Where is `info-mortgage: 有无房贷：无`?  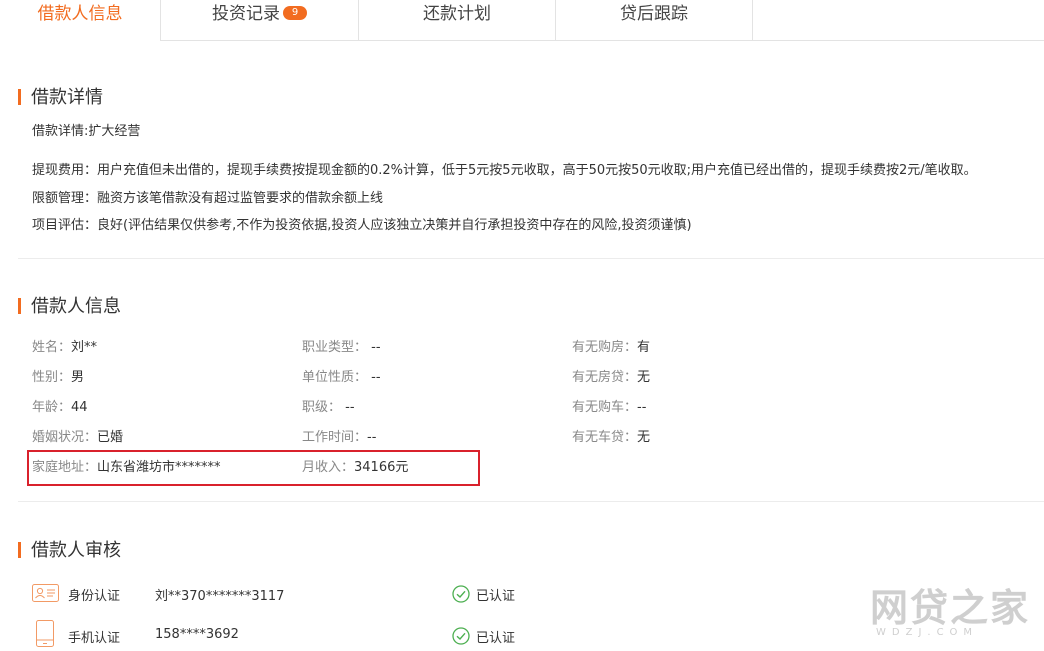
info-mortgage: 有无房贷：无 is located at coordinates (611, 375).